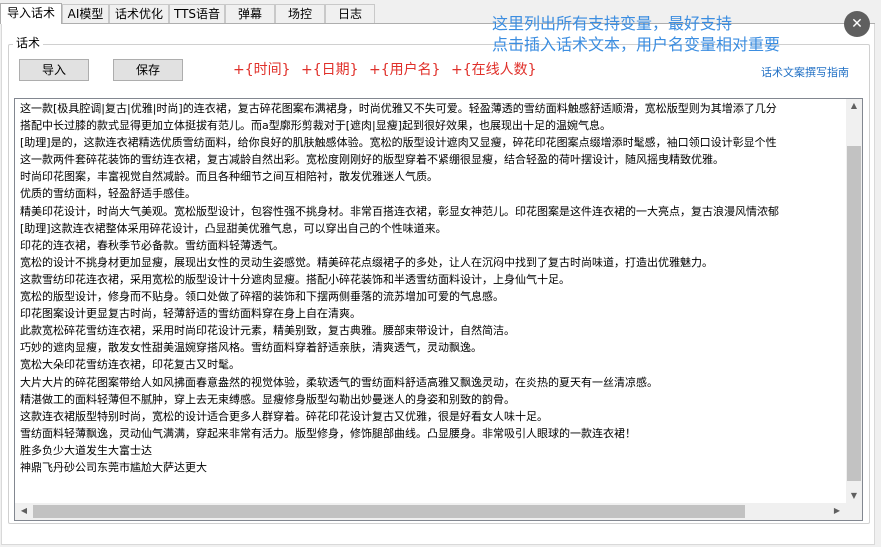  What do you see at coordinates (854, 106) in the screenshot?
I see `scroll-up-icon: ▲` at bounding box center [854, 106].